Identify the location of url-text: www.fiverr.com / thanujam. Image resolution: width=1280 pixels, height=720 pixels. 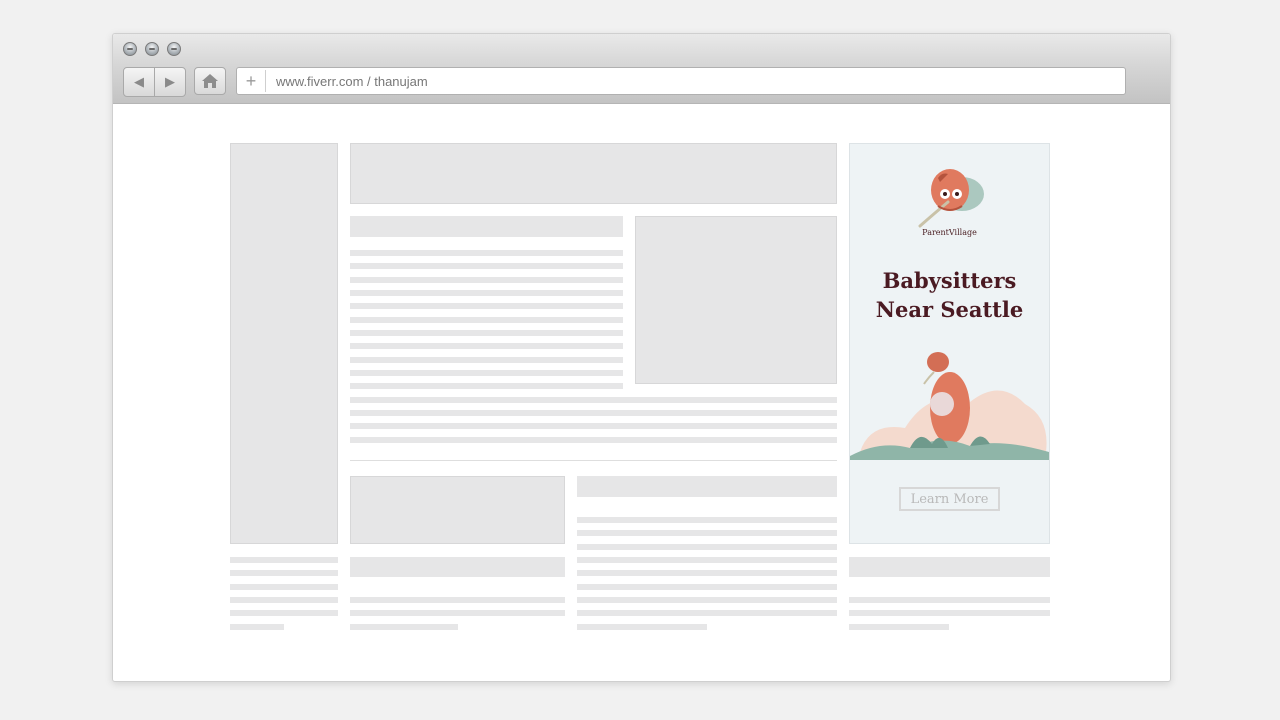
(347, 81).